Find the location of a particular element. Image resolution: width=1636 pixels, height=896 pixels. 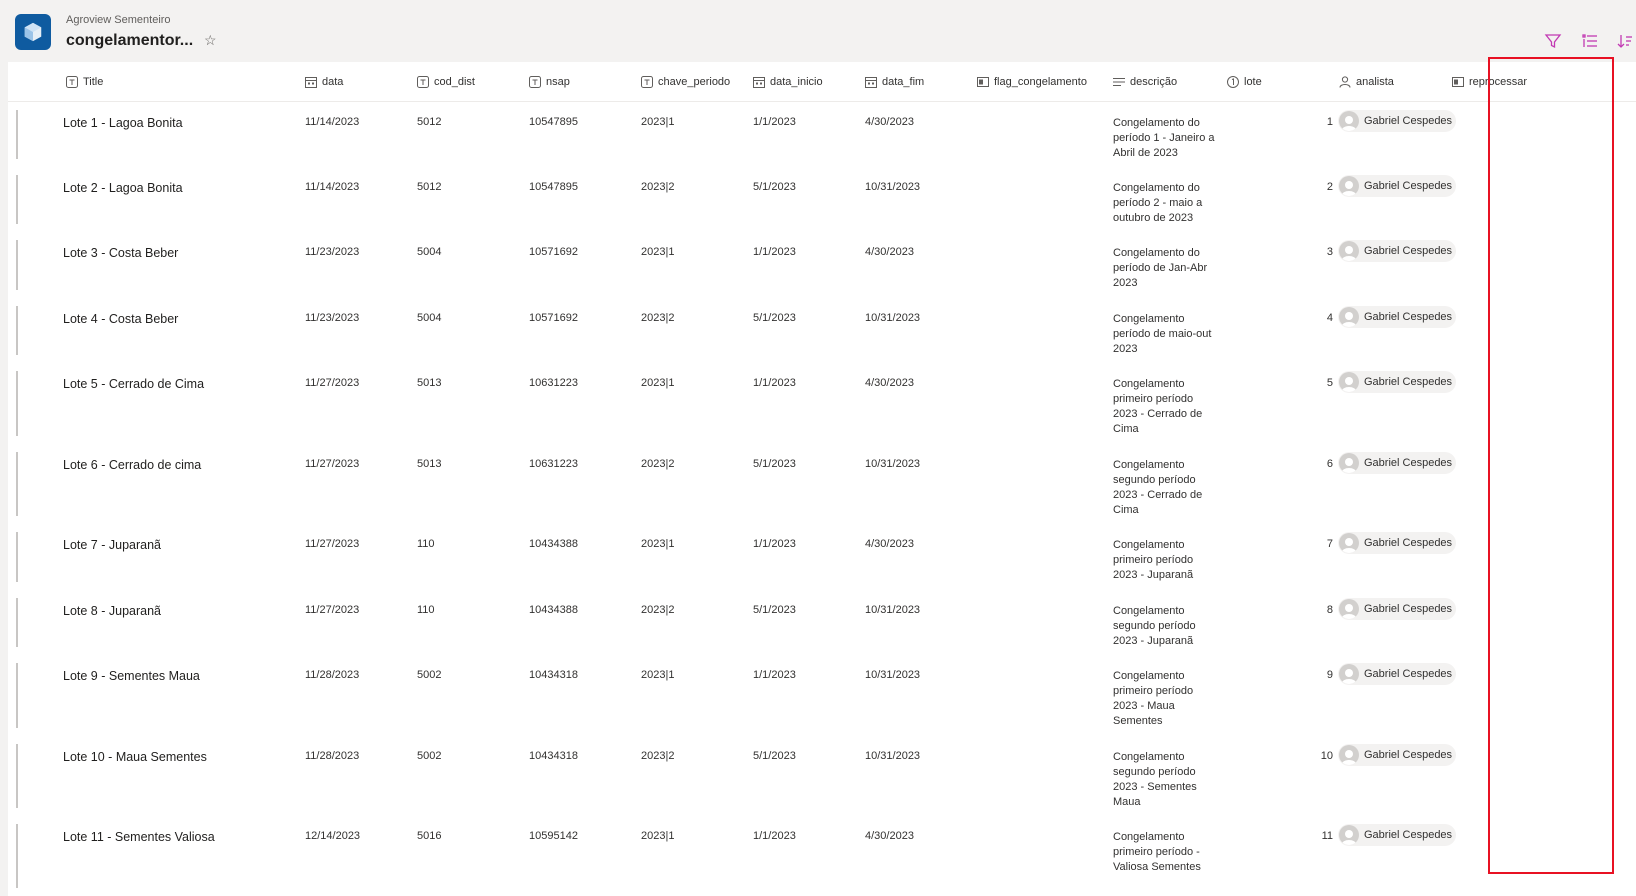

row-title-link: Lote 10 - Maua Sementes is located at coordinates (135, 757).